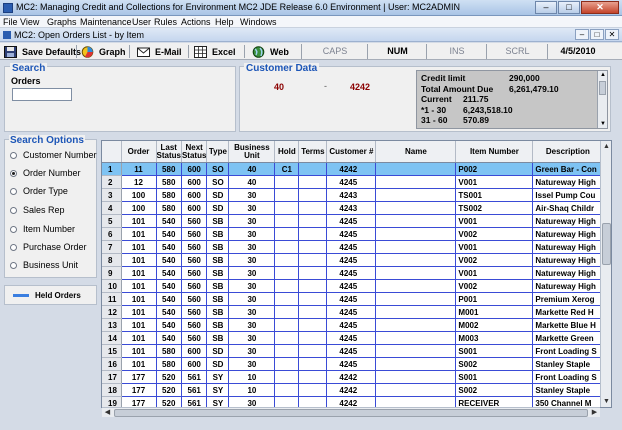 The width and height of the screenshot is (622, 430). Describe the element at coordinates (568, 325) in the screenshot. I see `table-cell: Markette Blue H` at that location.